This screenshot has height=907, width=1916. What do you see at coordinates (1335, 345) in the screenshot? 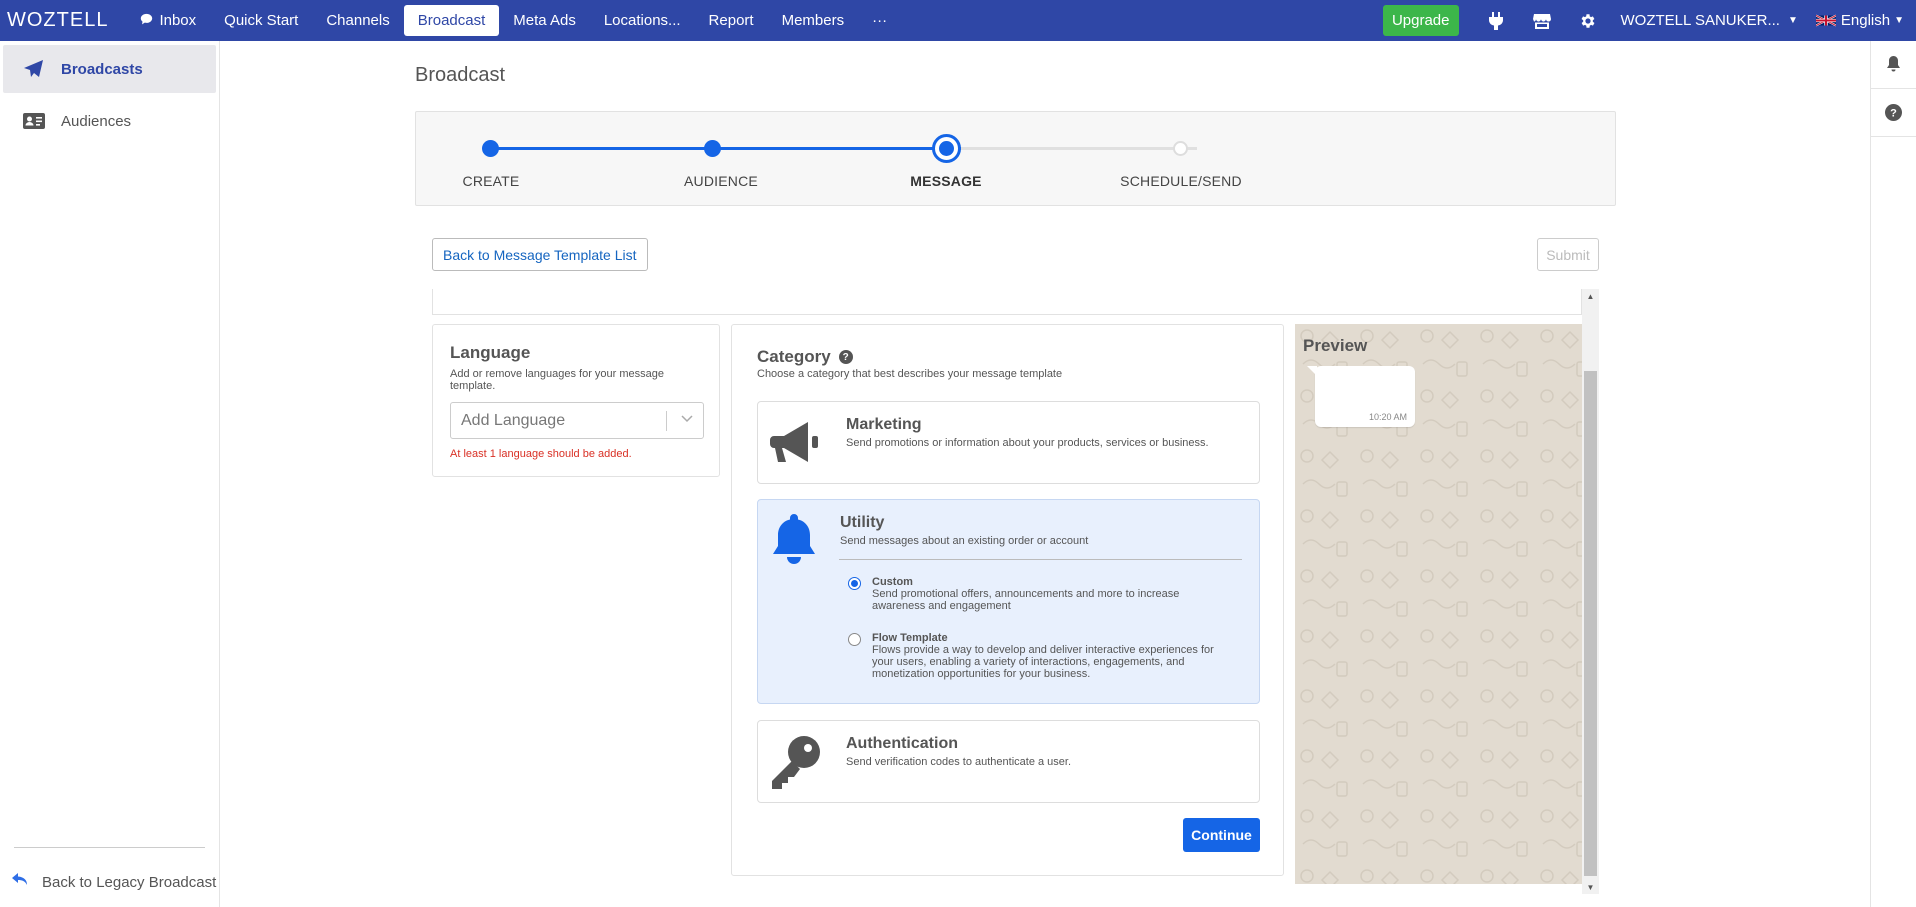
I see `preview-title: Preview` at bounding box center [1335, 345].